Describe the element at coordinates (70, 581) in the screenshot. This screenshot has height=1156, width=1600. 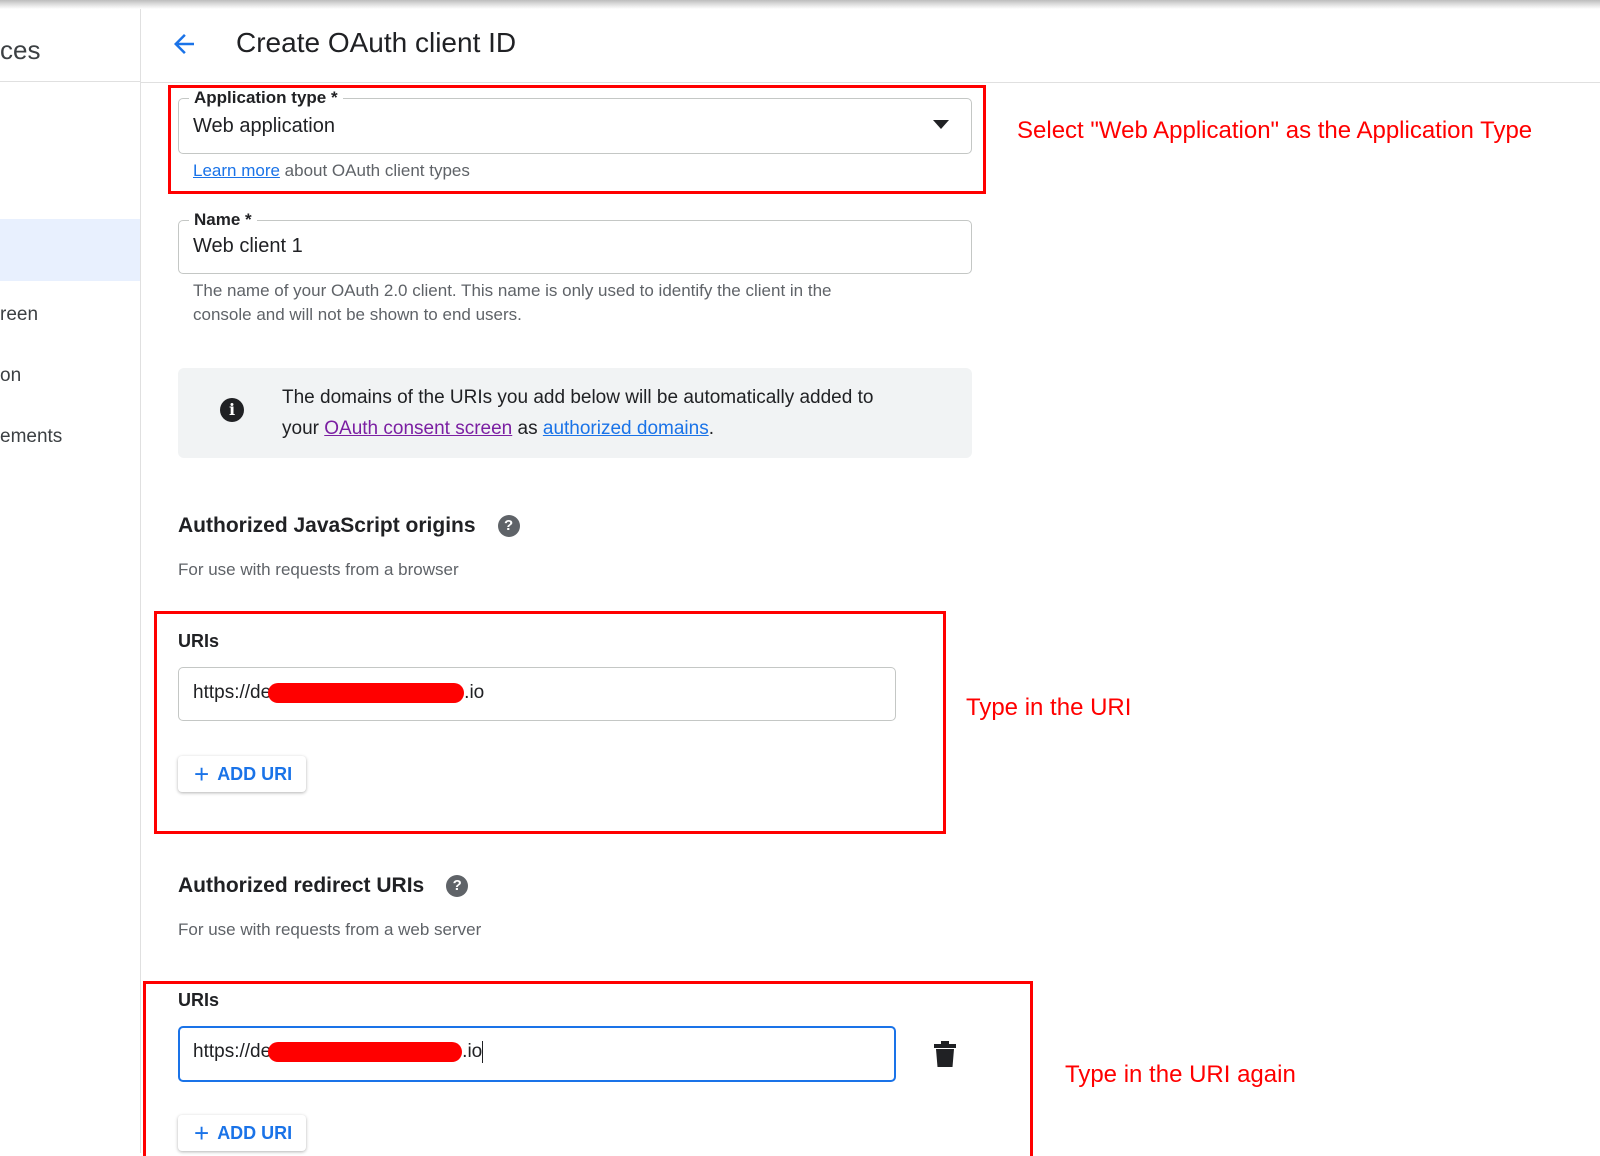
I see `sidebar: ces reen on ements` at that location.